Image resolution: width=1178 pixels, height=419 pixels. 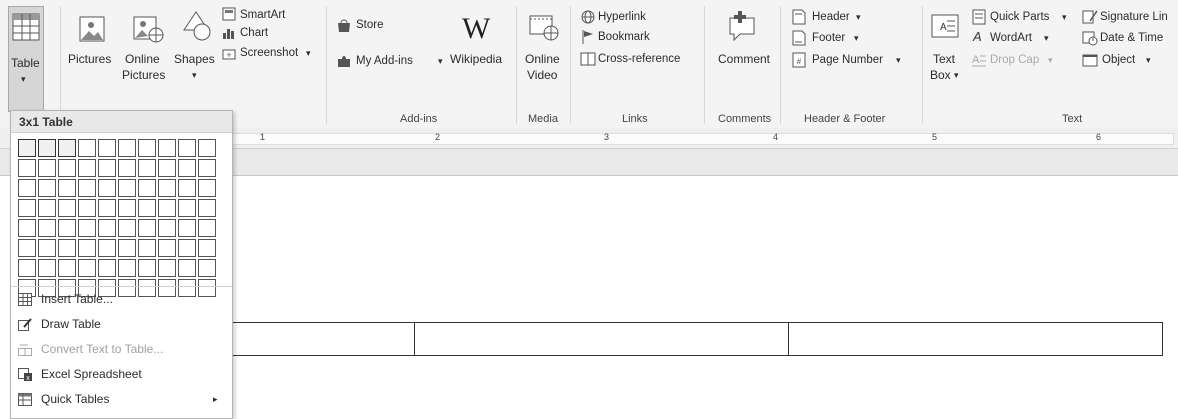 I want to click on hyperlink-button: Hyperlink, so click(x=633, y=17).